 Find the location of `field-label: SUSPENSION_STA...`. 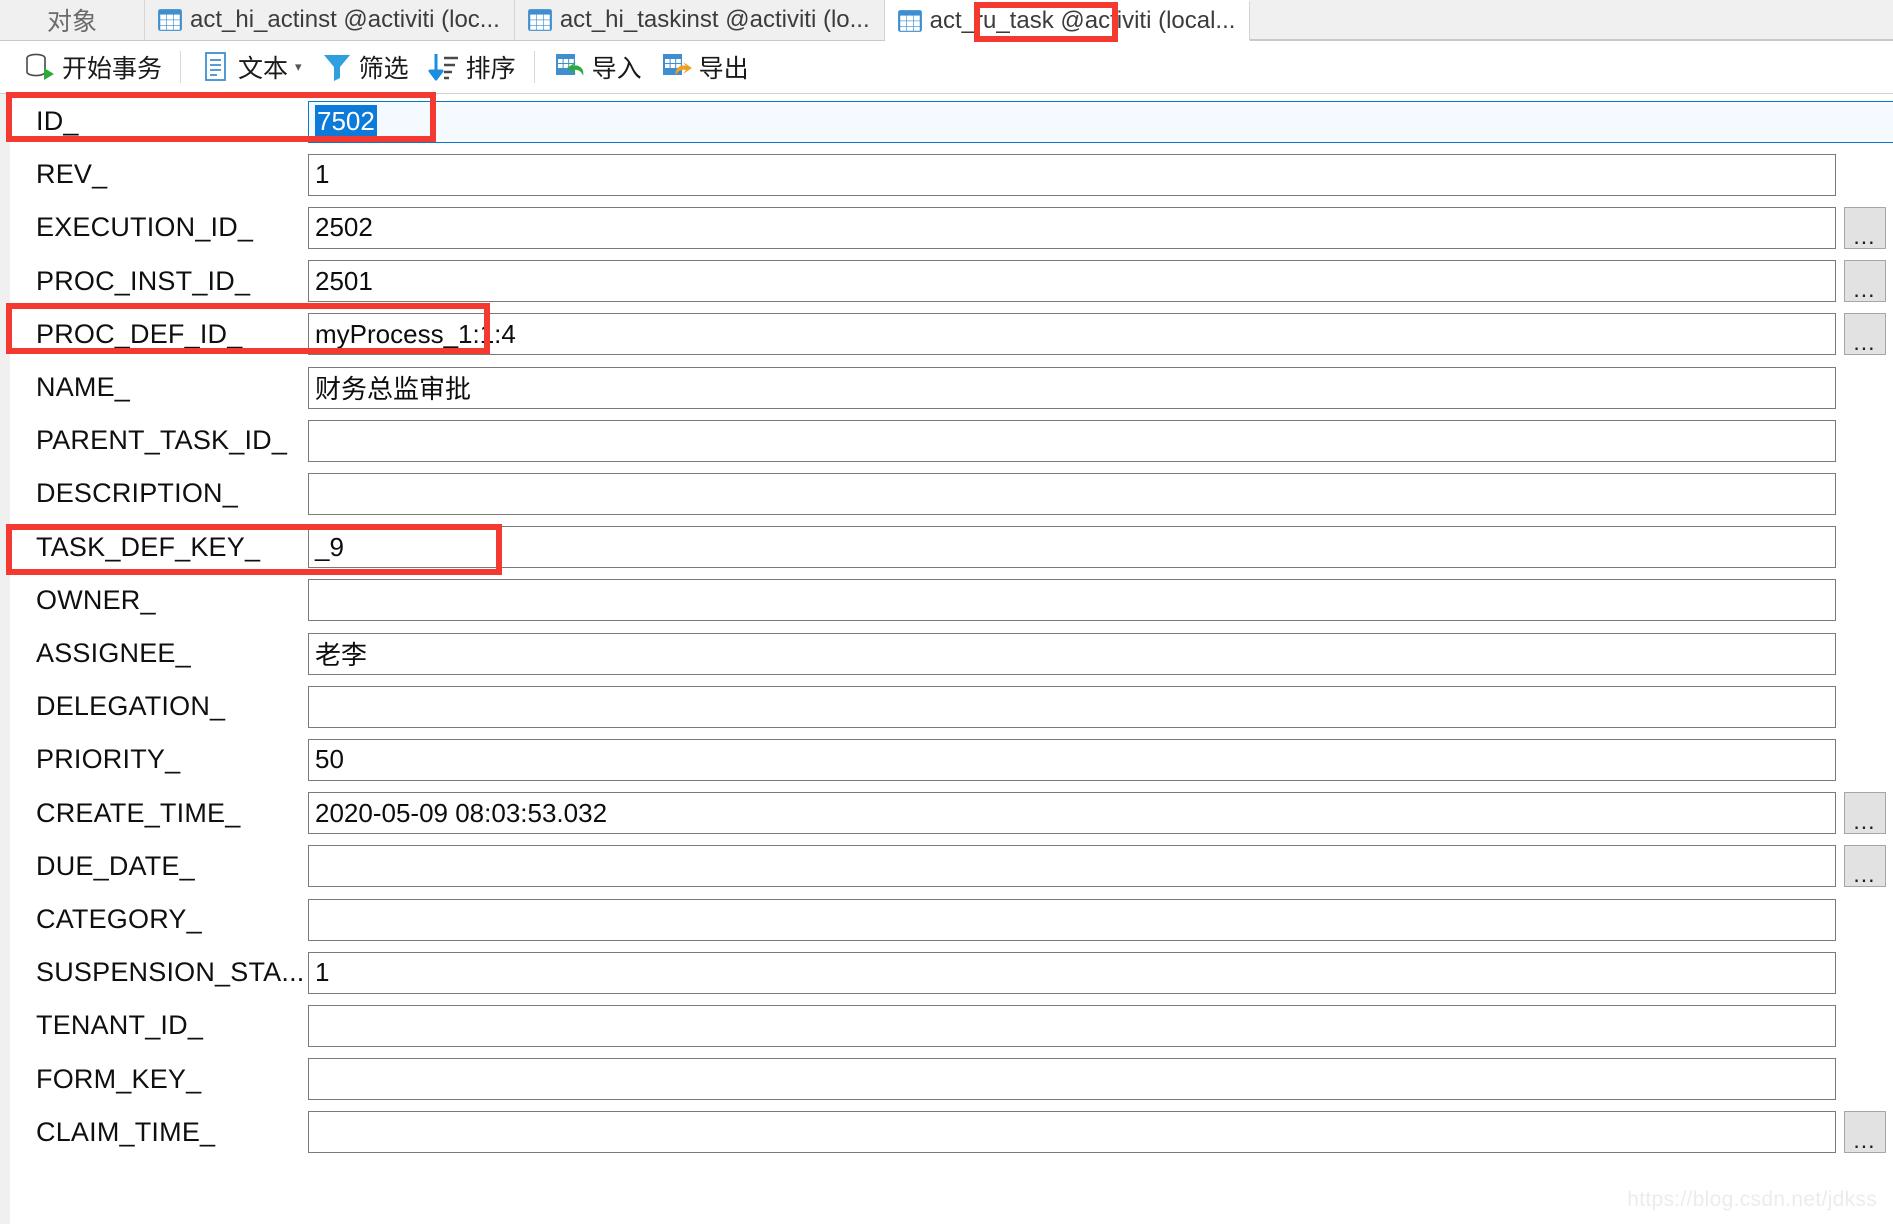

field-label: SUSPENSION_STA... is located at coordinates (170, 972).